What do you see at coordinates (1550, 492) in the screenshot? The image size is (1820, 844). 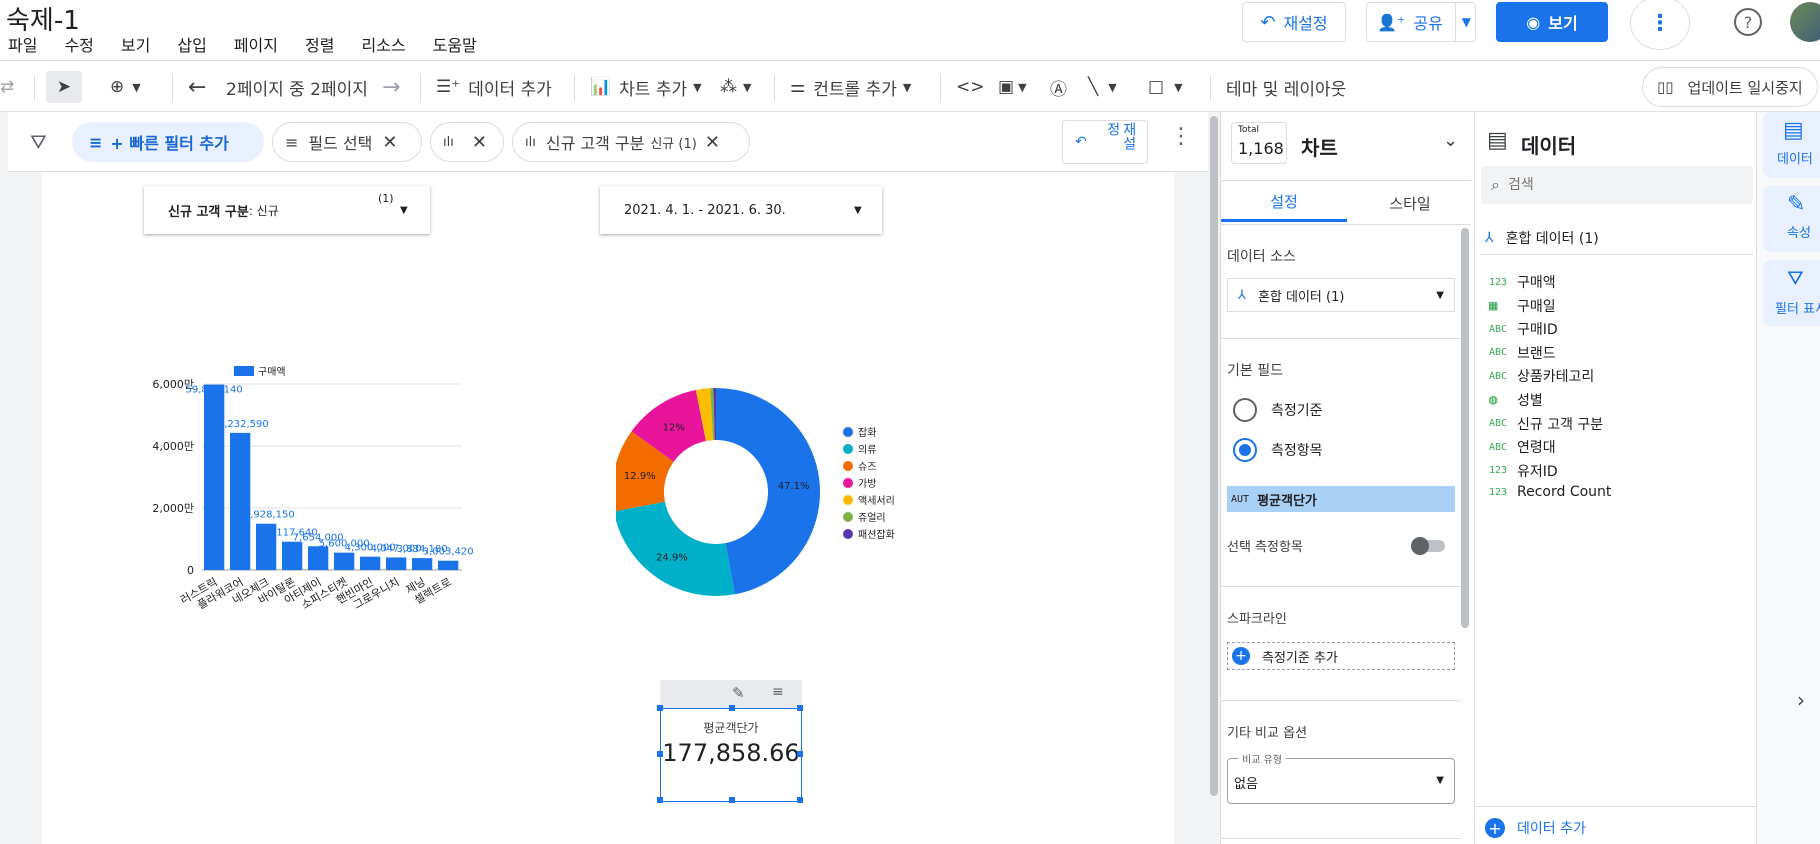 I see `field-item: 123 Record Count` at bounding box center [1550, 492].